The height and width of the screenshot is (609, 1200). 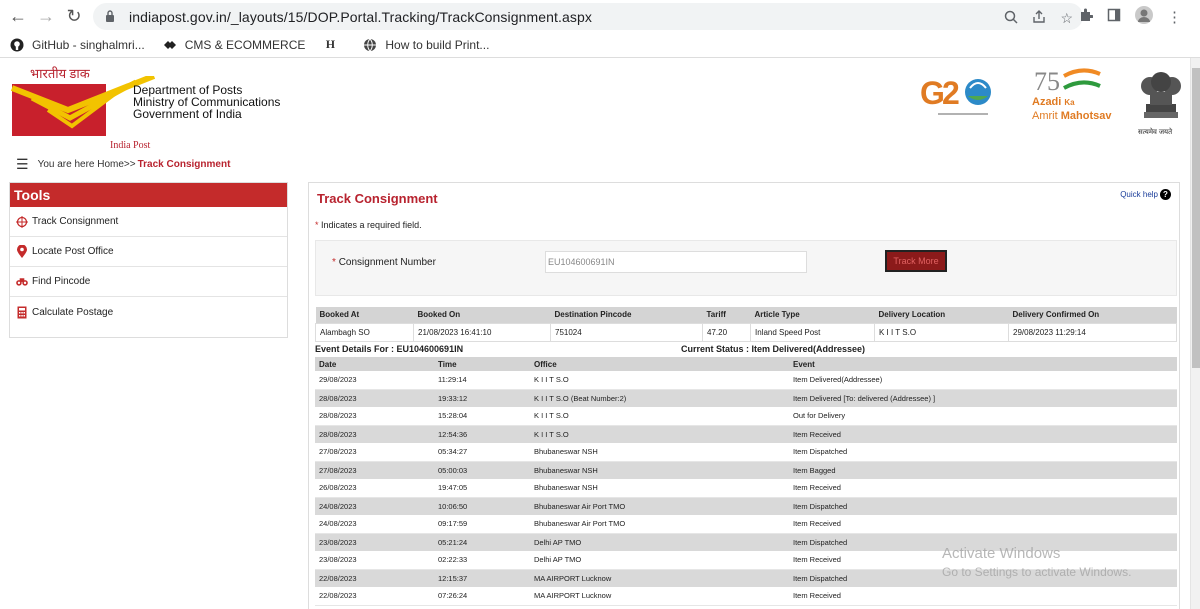 I want to click on table-cell: 47.20, so click(x=726, y=332).